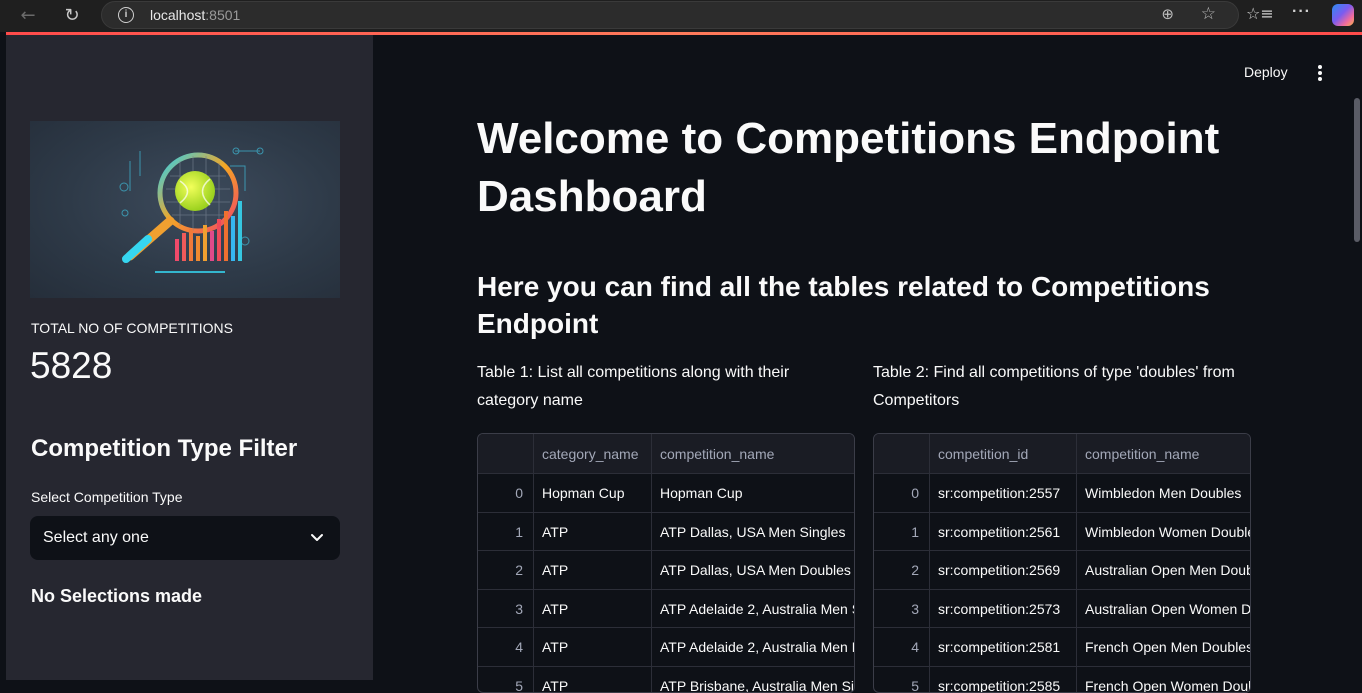 Image resolution: width=1362 pixels, height=693 pixels. I want to click on browser-toolbar: ← ↻ i localhost:8501 ⊕ ☆ ☆≡ ···, so click(681, 16).